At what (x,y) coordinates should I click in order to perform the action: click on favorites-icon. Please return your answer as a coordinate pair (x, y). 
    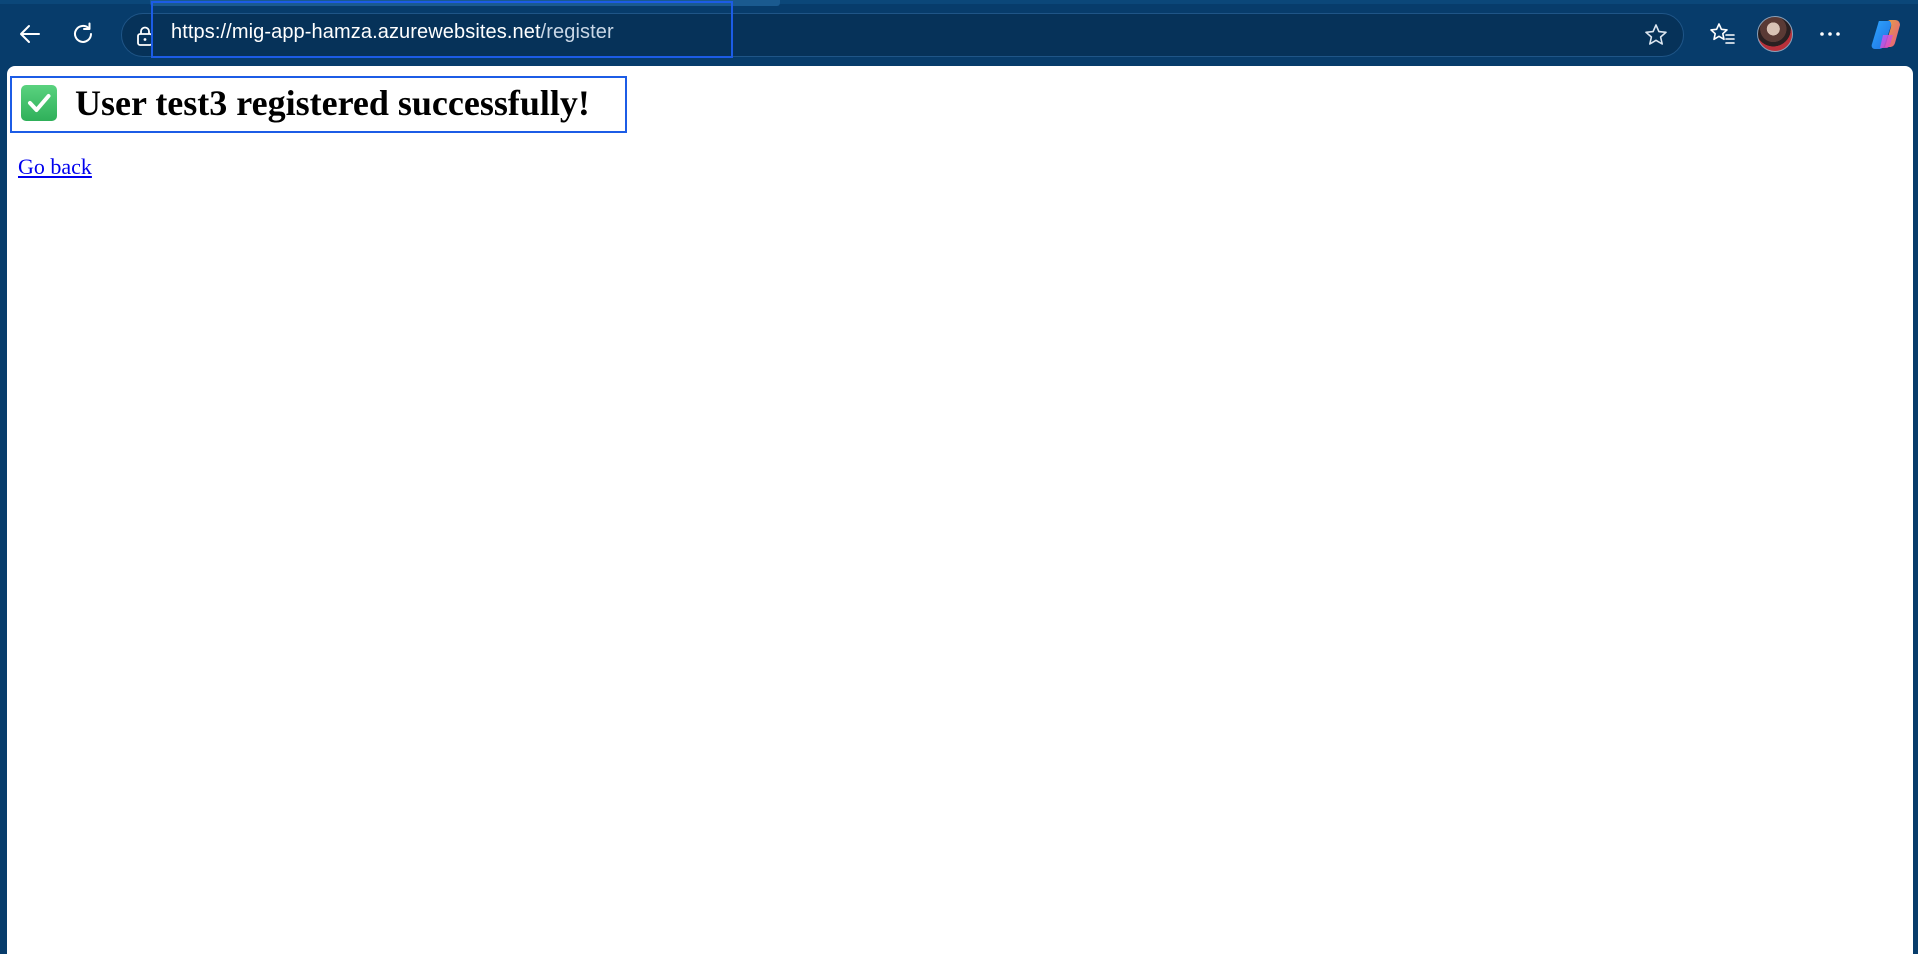
    Looking at the image, I should click on (1722, 33).